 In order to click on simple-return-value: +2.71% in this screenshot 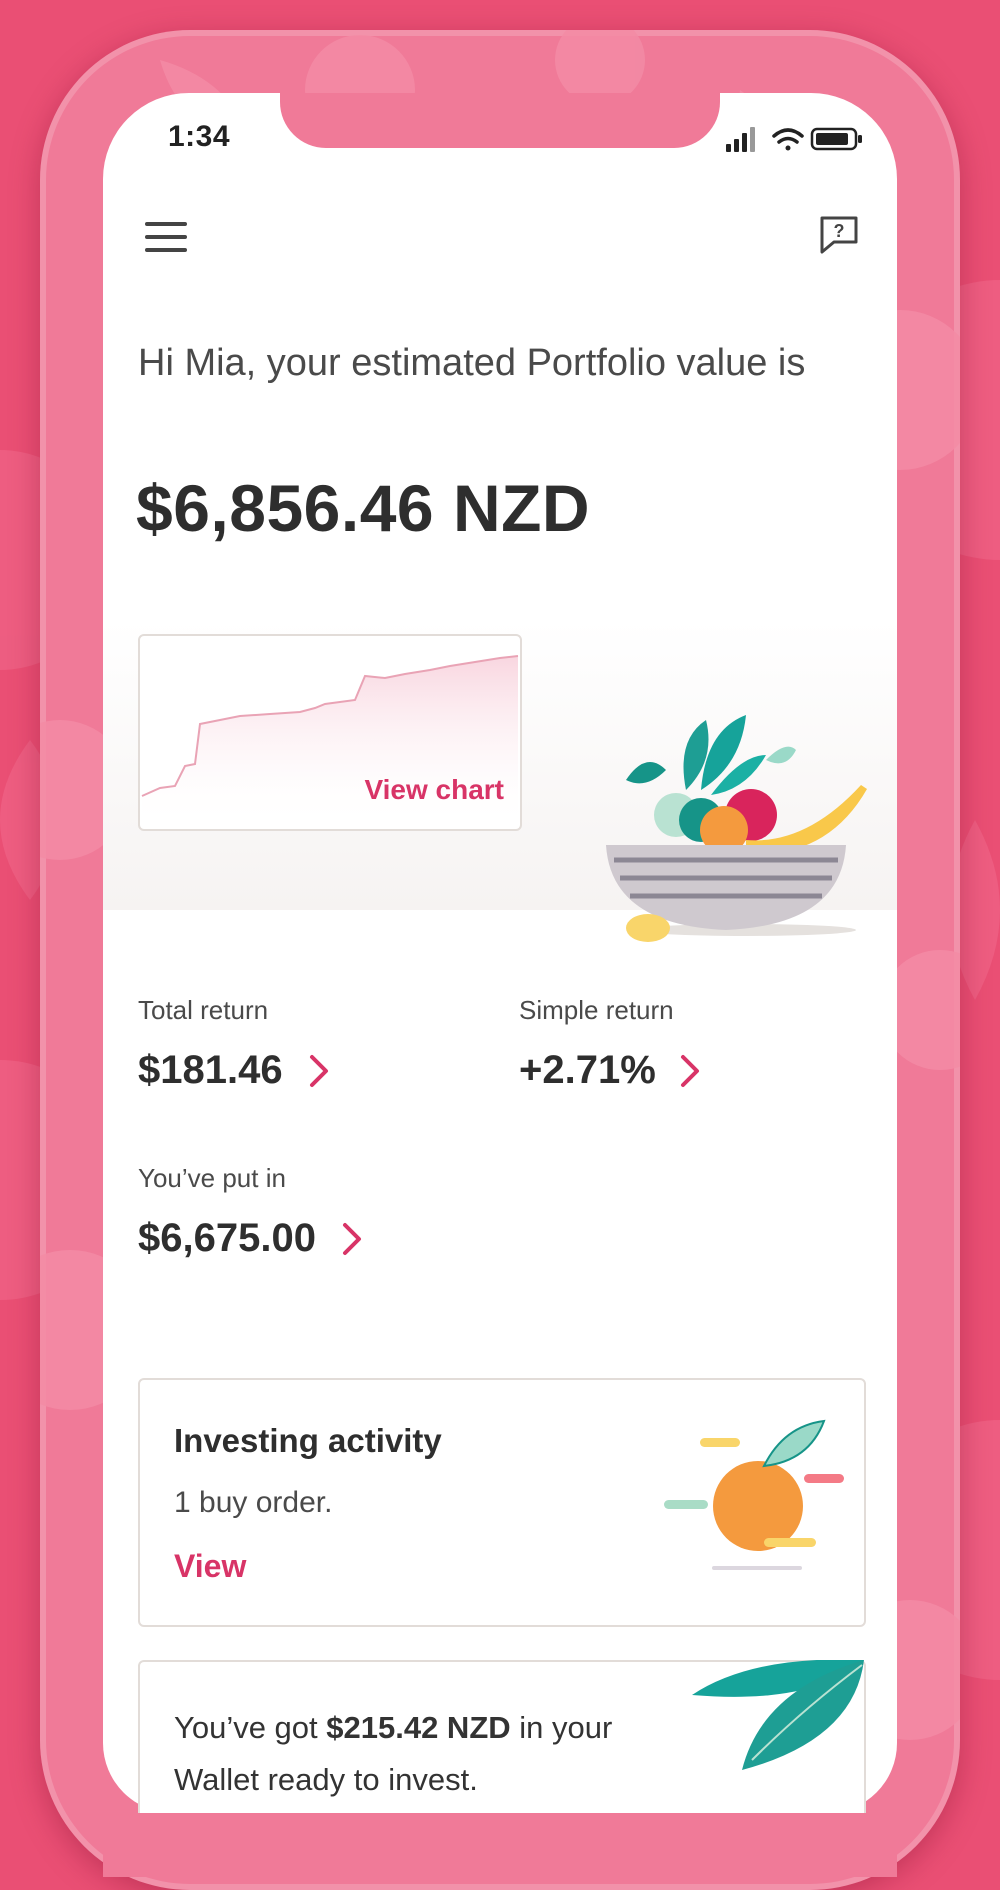, I will do `click(587, 1070)`.